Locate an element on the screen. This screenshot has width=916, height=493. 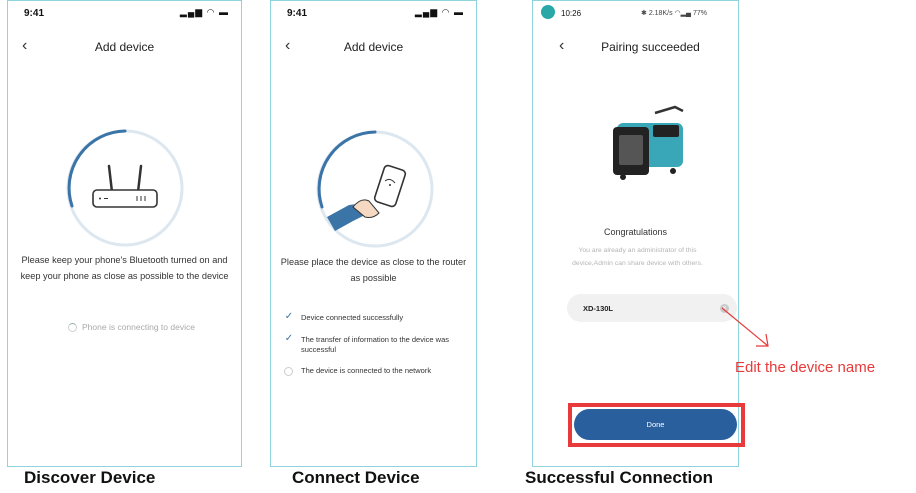
done-button: Done is located at coordinates (655, 424).